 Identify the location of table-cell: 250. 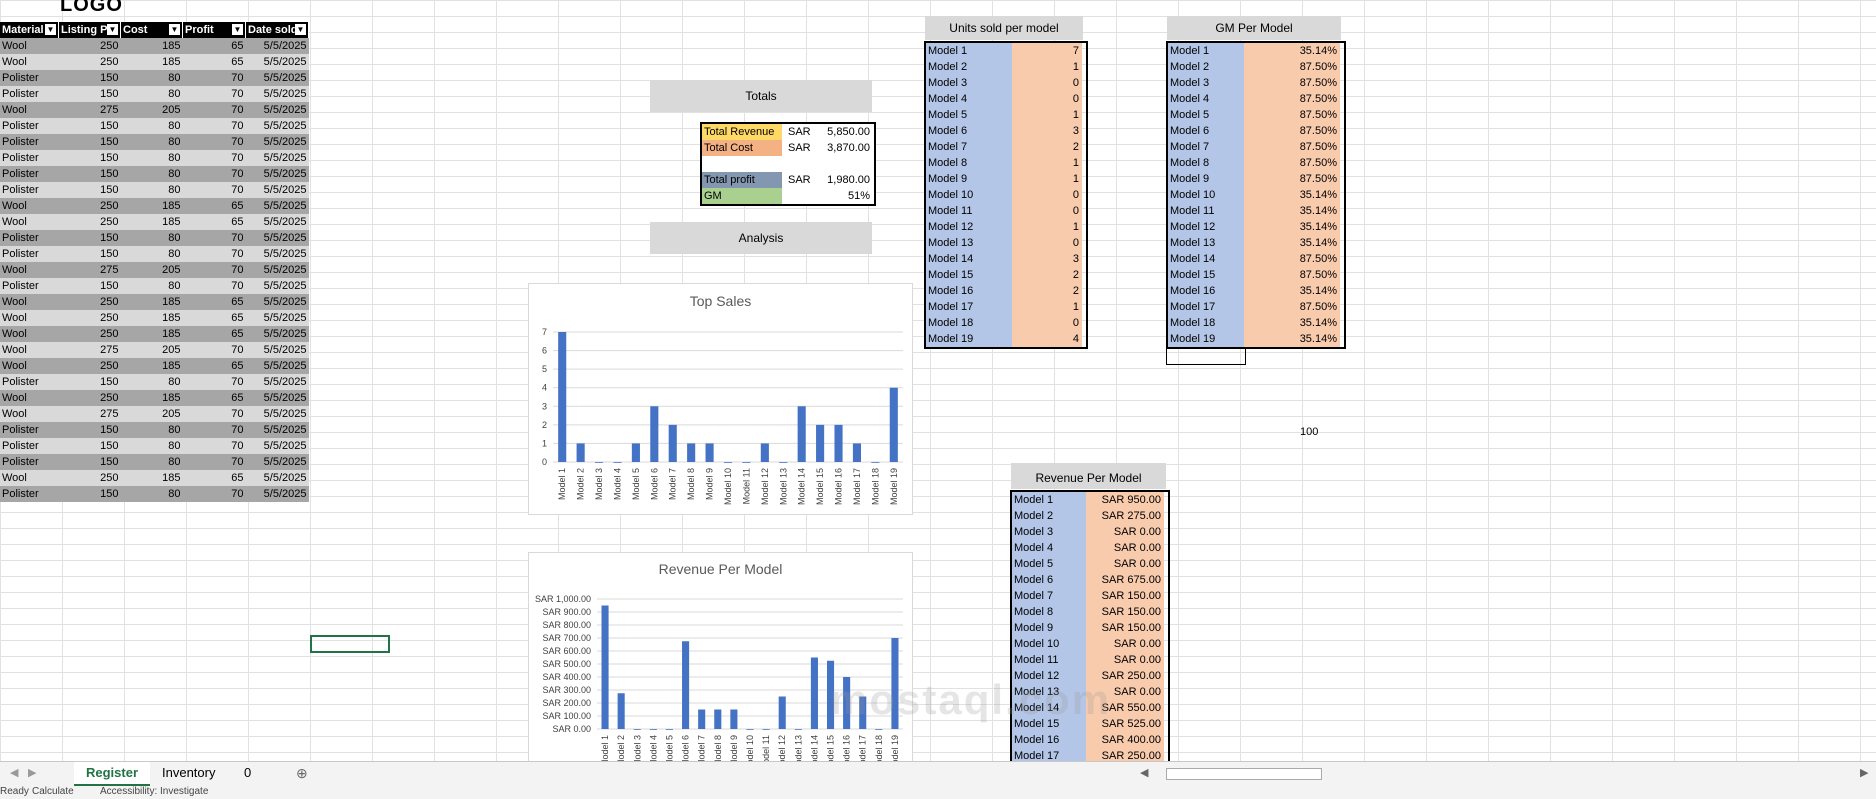
(89, 222).